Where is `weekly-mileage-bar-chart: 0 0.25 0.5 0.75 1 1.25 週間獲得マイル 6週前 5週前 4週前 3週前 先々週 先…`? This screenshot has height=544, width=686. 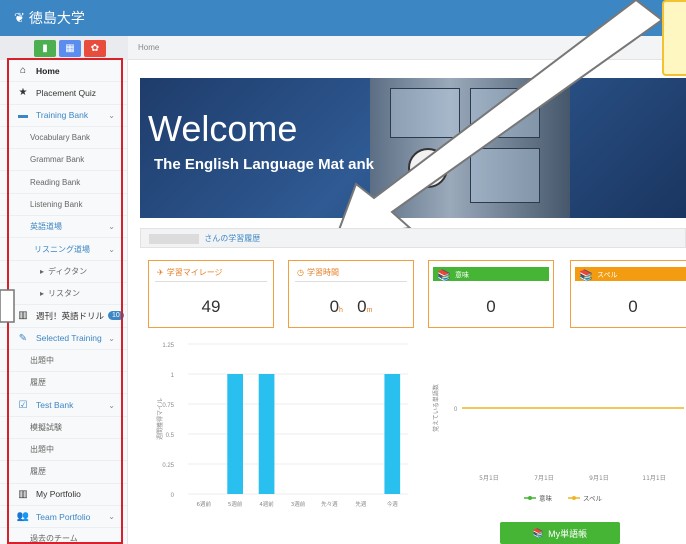
weekly-mileage-bar-chart: 0 0.25 0.5 0.75 1 1.25 週間獲得マイル 6週前 5週前 4週前 3週前 先々週 先… is located at coordinates (282, 425).